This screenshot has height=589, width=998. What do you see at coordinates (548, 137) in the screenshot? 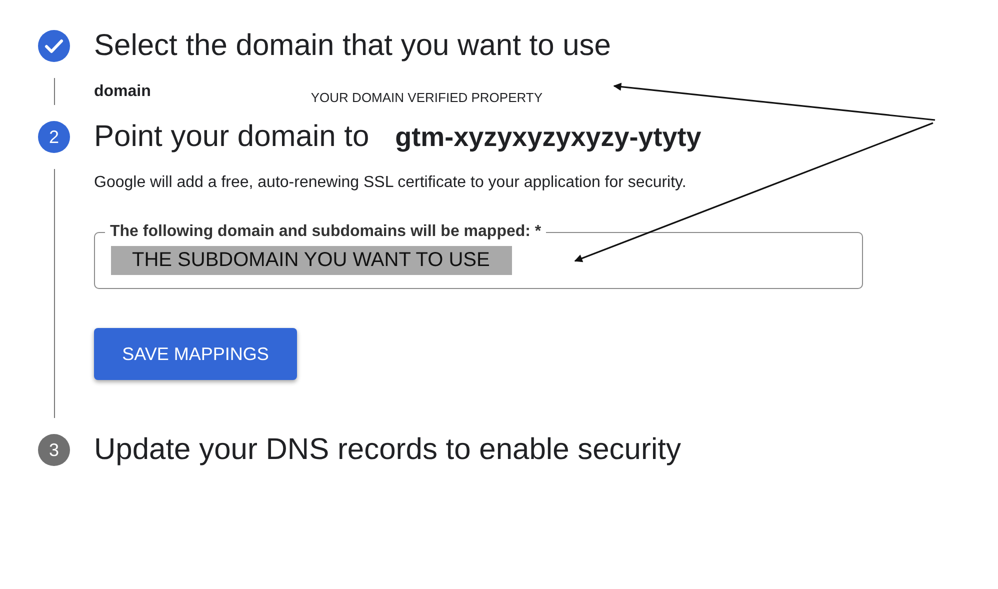
I see `target-name: gtm-xyzyxyzyxyzy-ytyty` at bounding box center [548, 137].